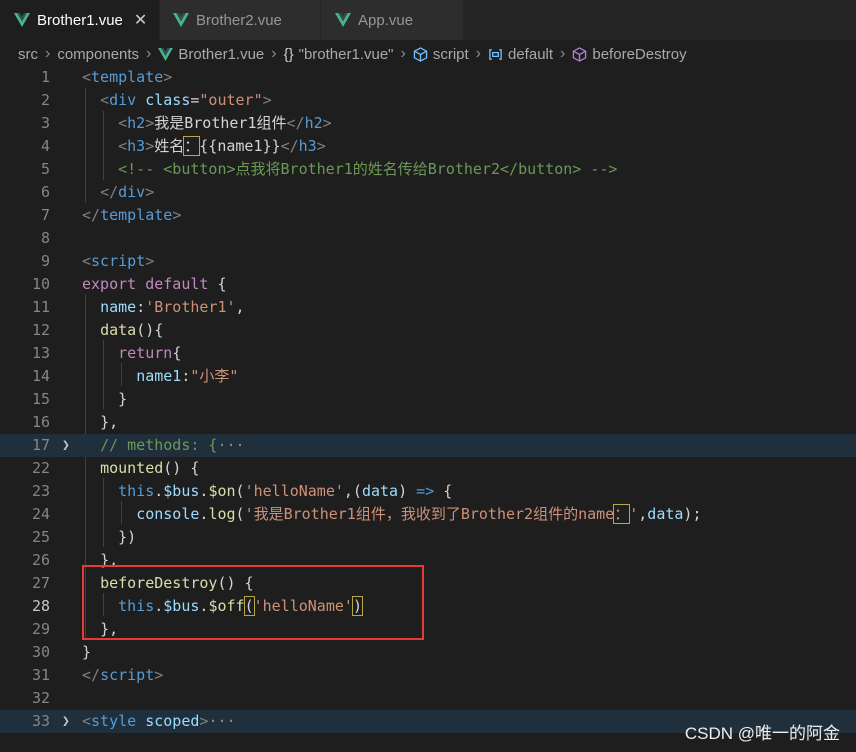 The image size is (856, 752). Describe the element at coordinates (253, 602) in the screenshot. I see `annotation-highlight-box` at that location.